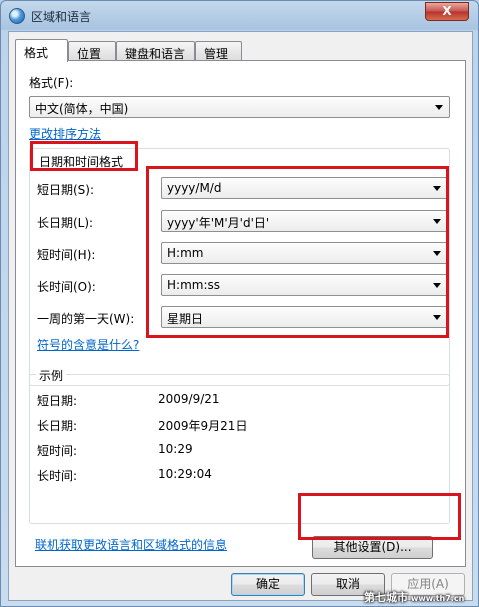 Image resolution: width=479 pixels, height=607 pixels. Describe the element at coordinates (88, 344) in the screenshot. I see `symbols-meaning-link: 符号的含意是什么?` at that location.